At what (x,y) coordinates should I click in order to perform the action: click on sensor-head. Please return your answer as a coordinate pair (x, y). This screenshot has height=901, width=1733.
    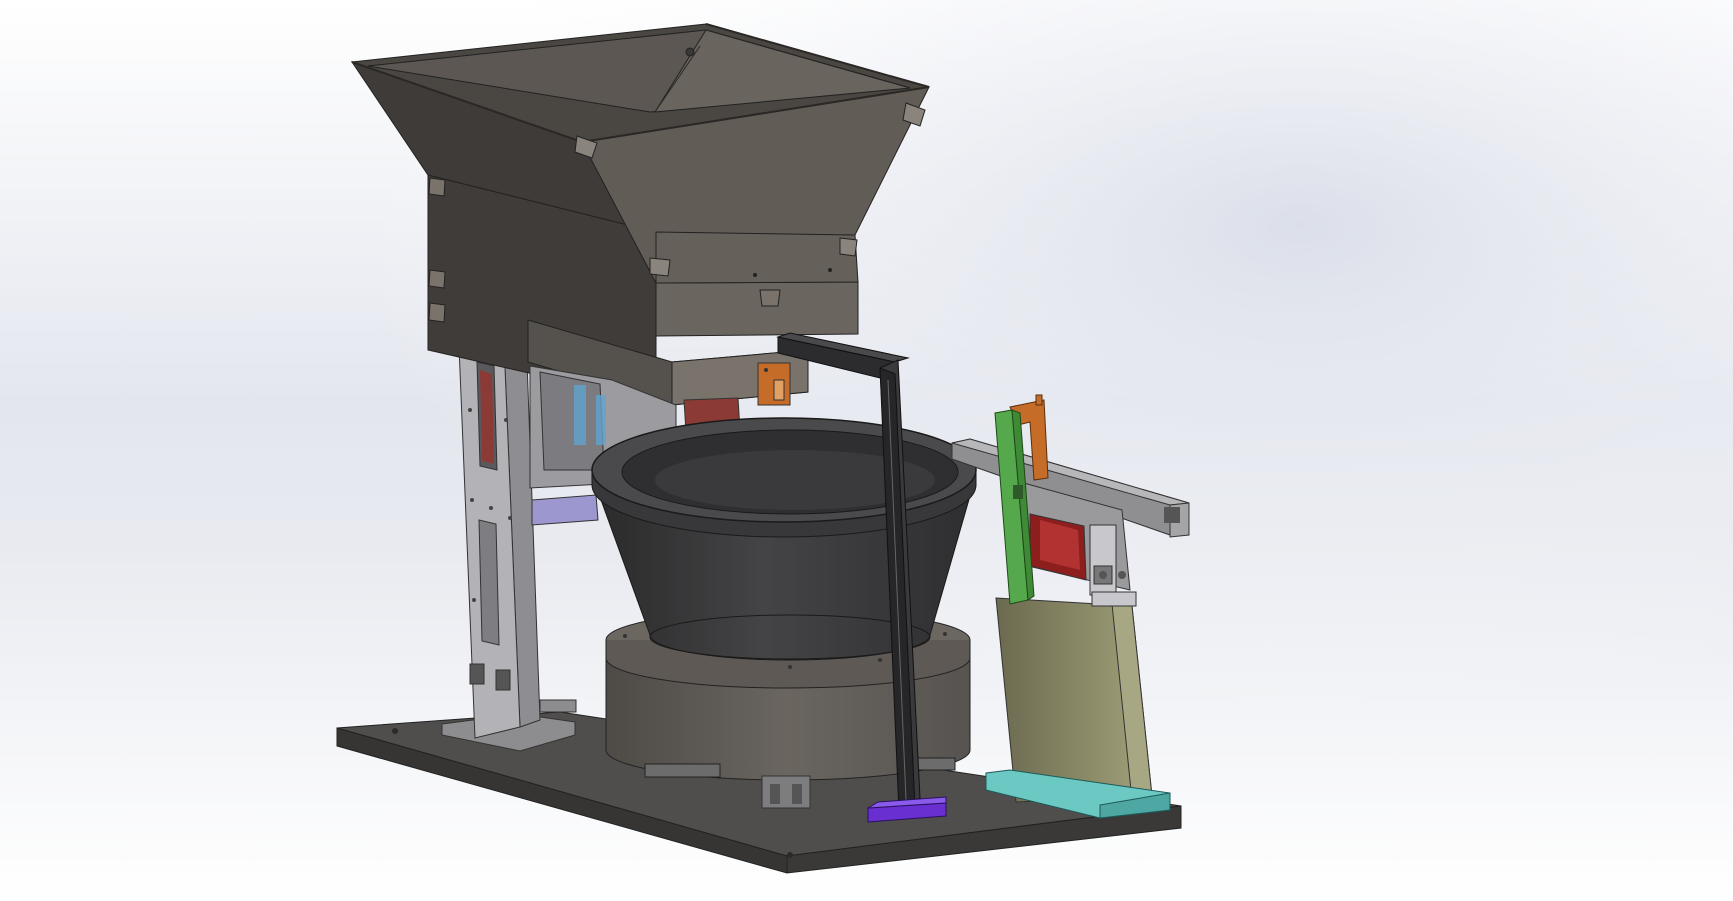
    Looking at the image, I should click on (774, 384).